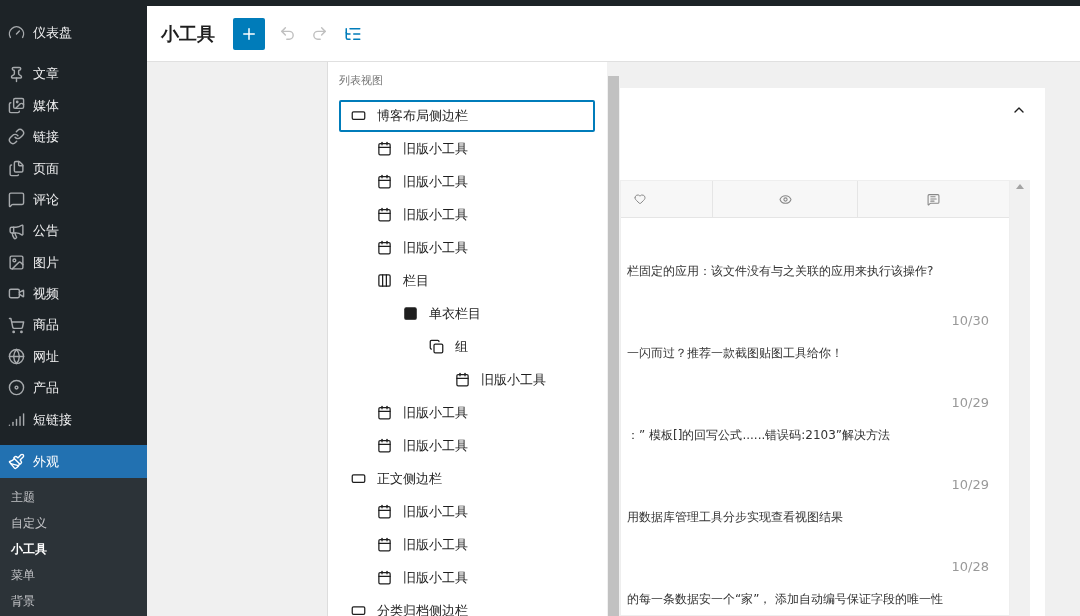  I want to click on redo-icon, so click(319, 33).